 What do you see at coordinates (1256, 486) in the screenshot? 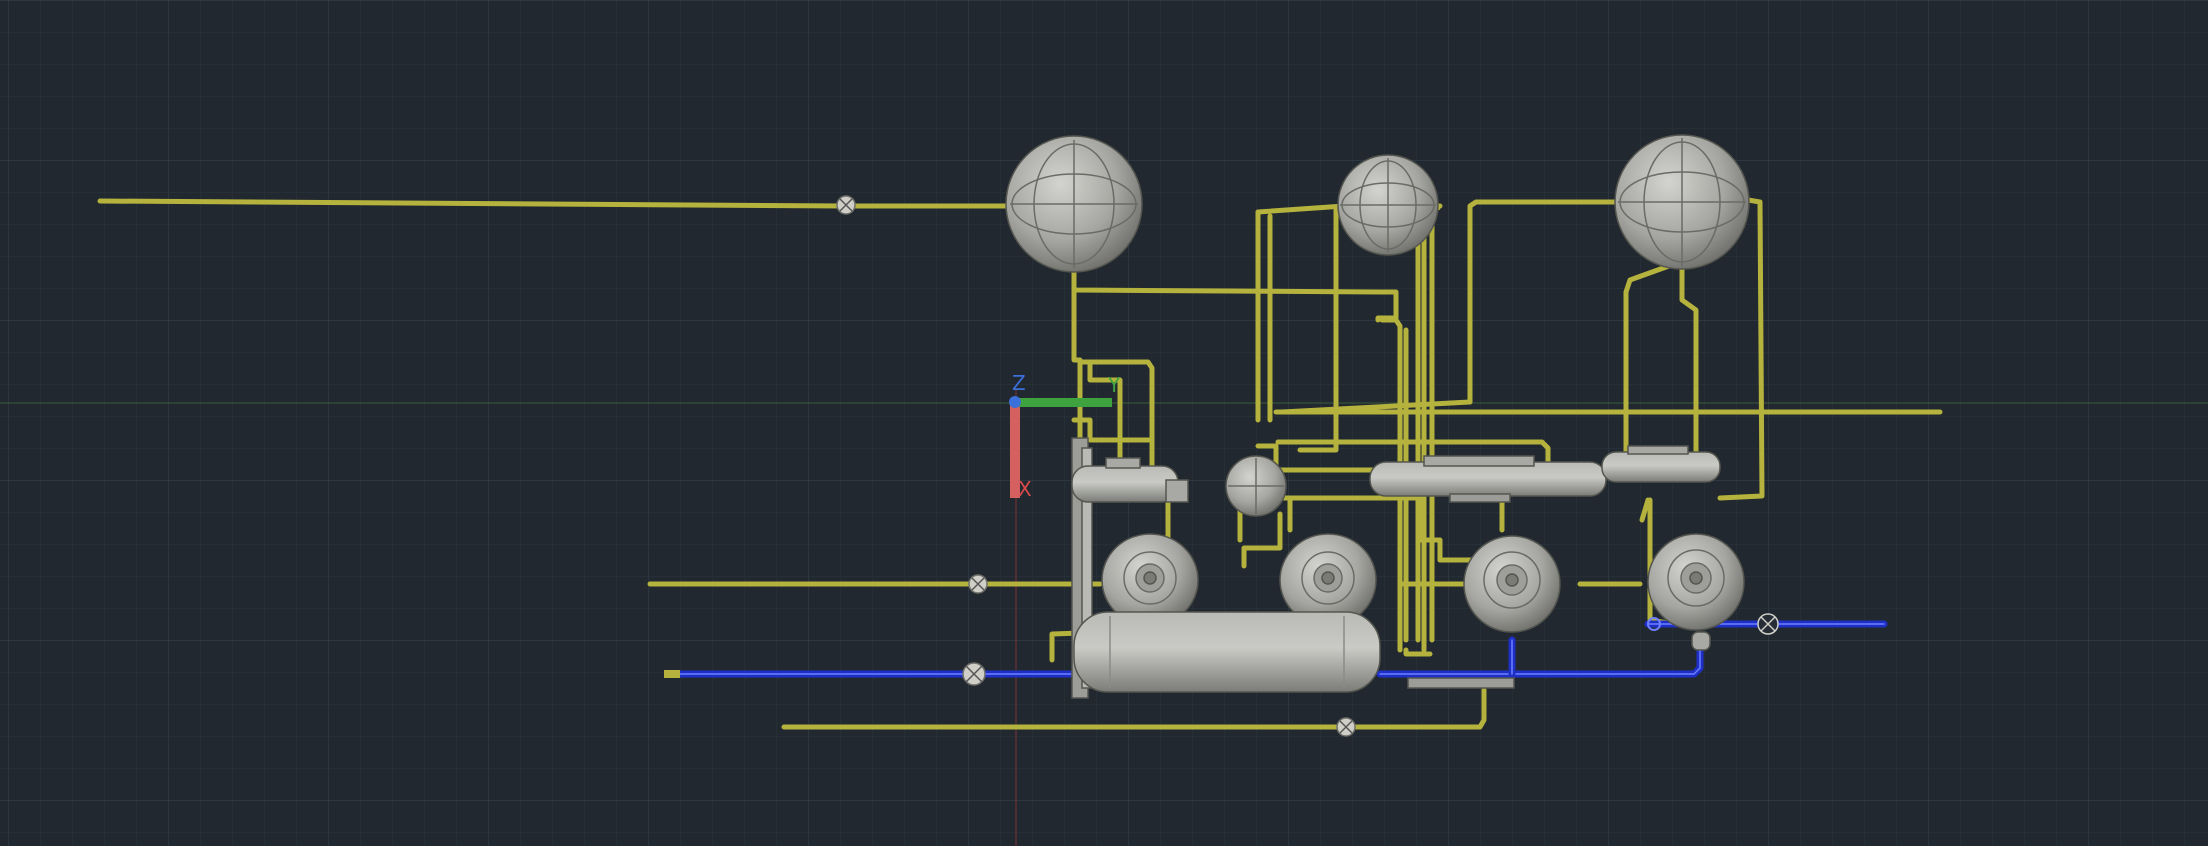
I see `sphere-tank-small` at bounding box center [1256, 486].